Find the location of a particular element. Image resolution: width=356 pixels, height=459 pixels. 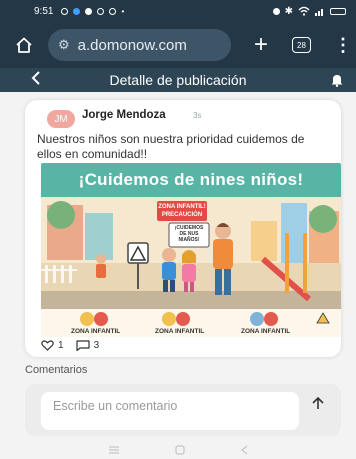

arrow-up-icon is located at coordinates (318, 402).